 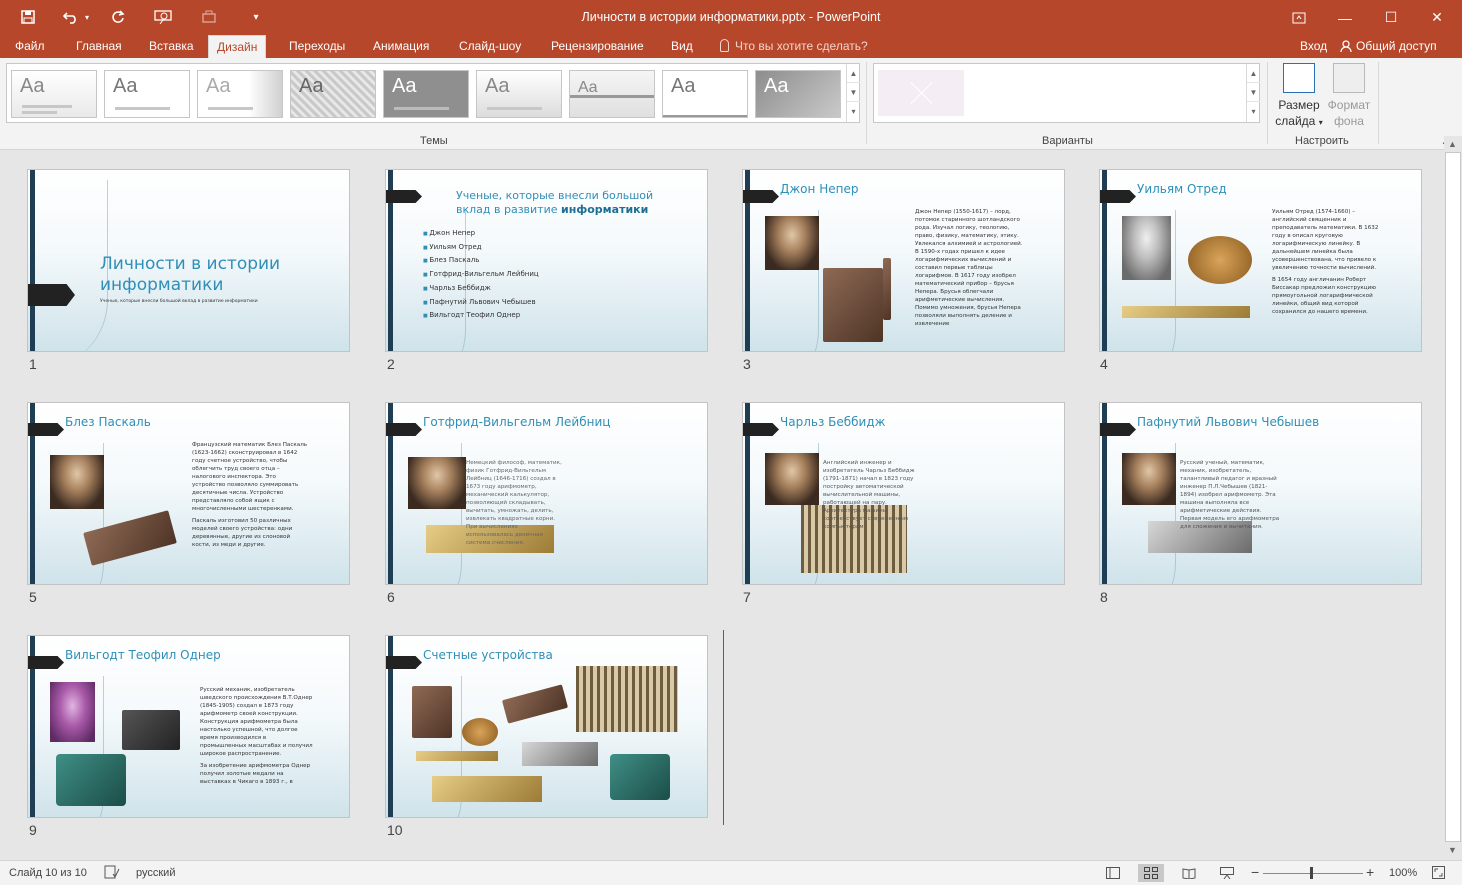 What do you see at coordinates (1403, 873) in the screenshot?
I see `zoom-level: 100%` at bounding box center [1403, 873].